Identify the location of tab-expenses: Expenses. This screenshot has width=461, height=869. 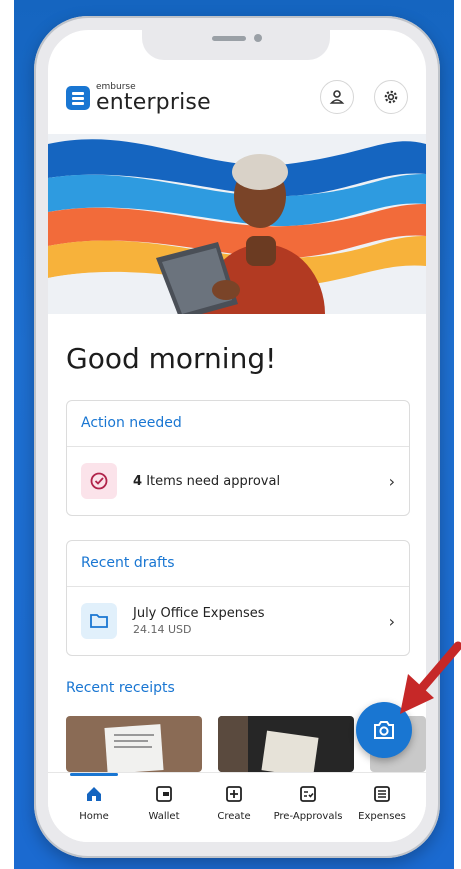
(382, 803).